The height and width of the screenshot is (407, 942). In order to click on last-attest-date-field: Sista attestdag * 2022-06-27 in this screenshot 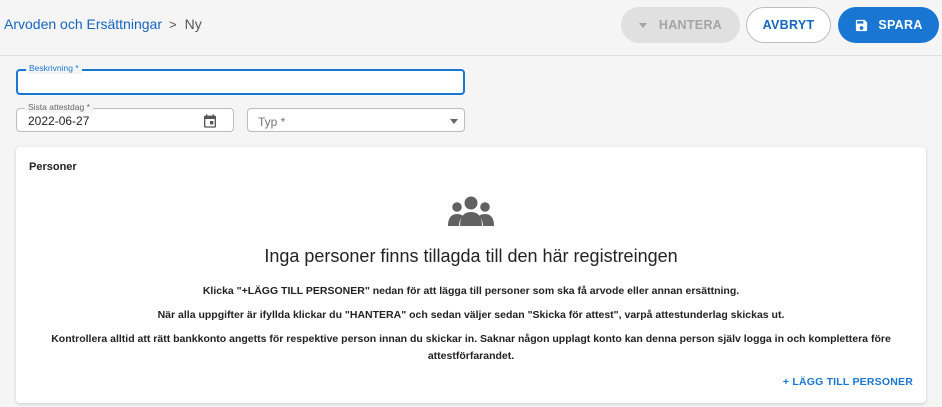, I will do `click(125, 118)`.